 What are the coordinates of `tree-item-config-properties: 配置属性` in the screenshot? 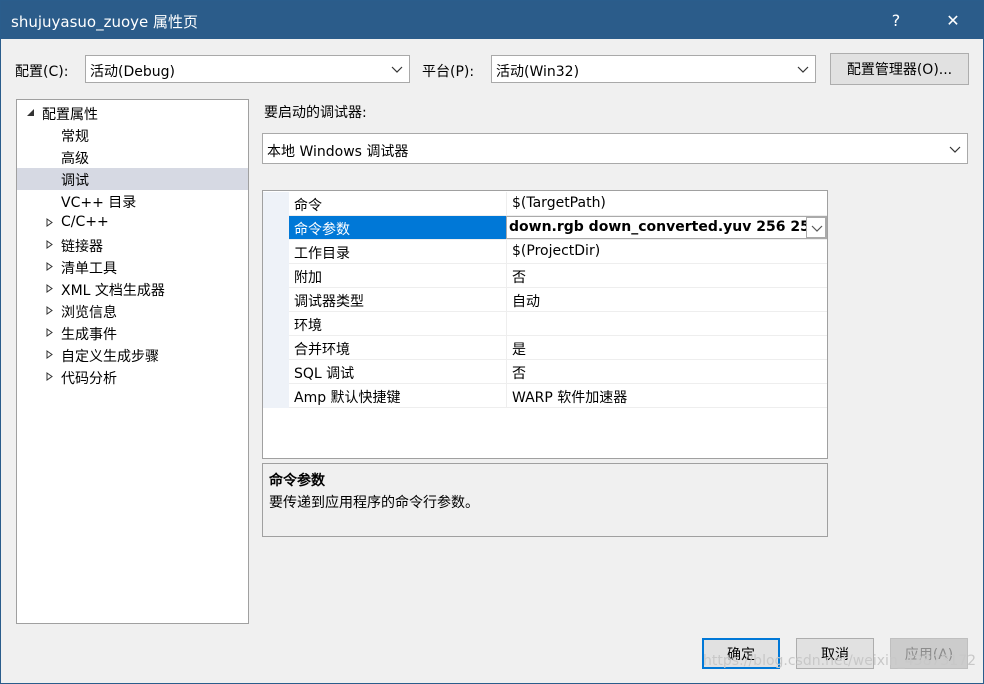 It's located at (132, 113).